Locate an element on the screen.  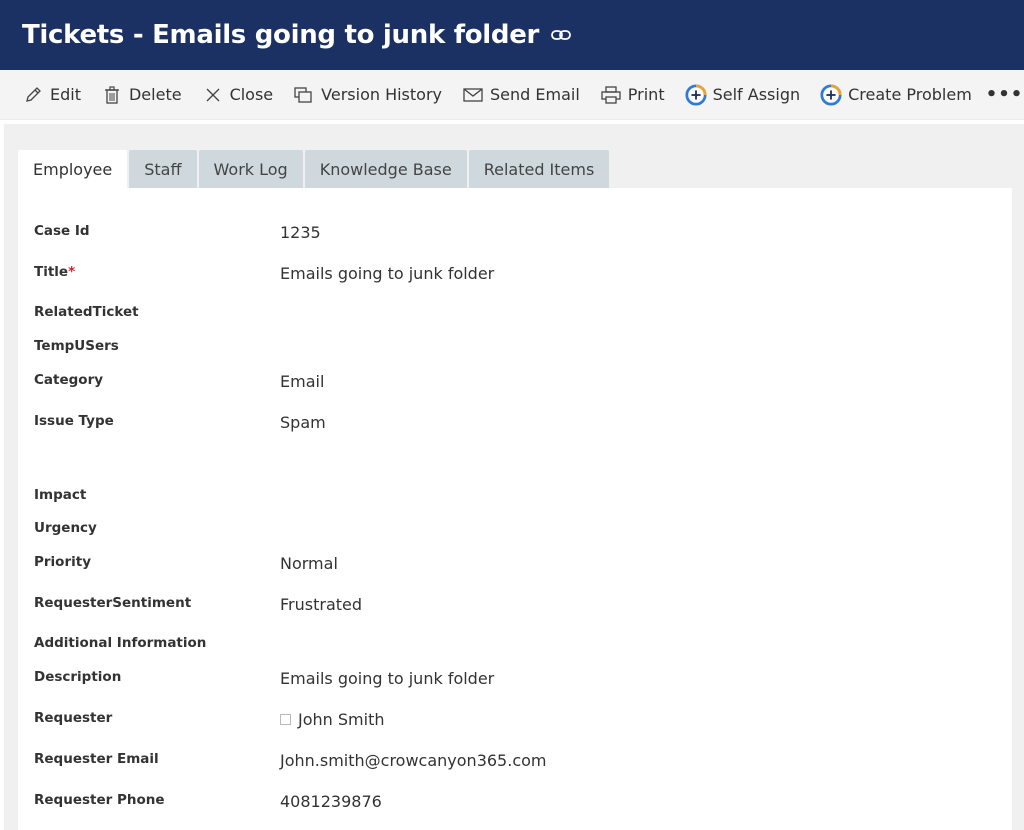
category-value: Email is located at coordinates (302, 381).